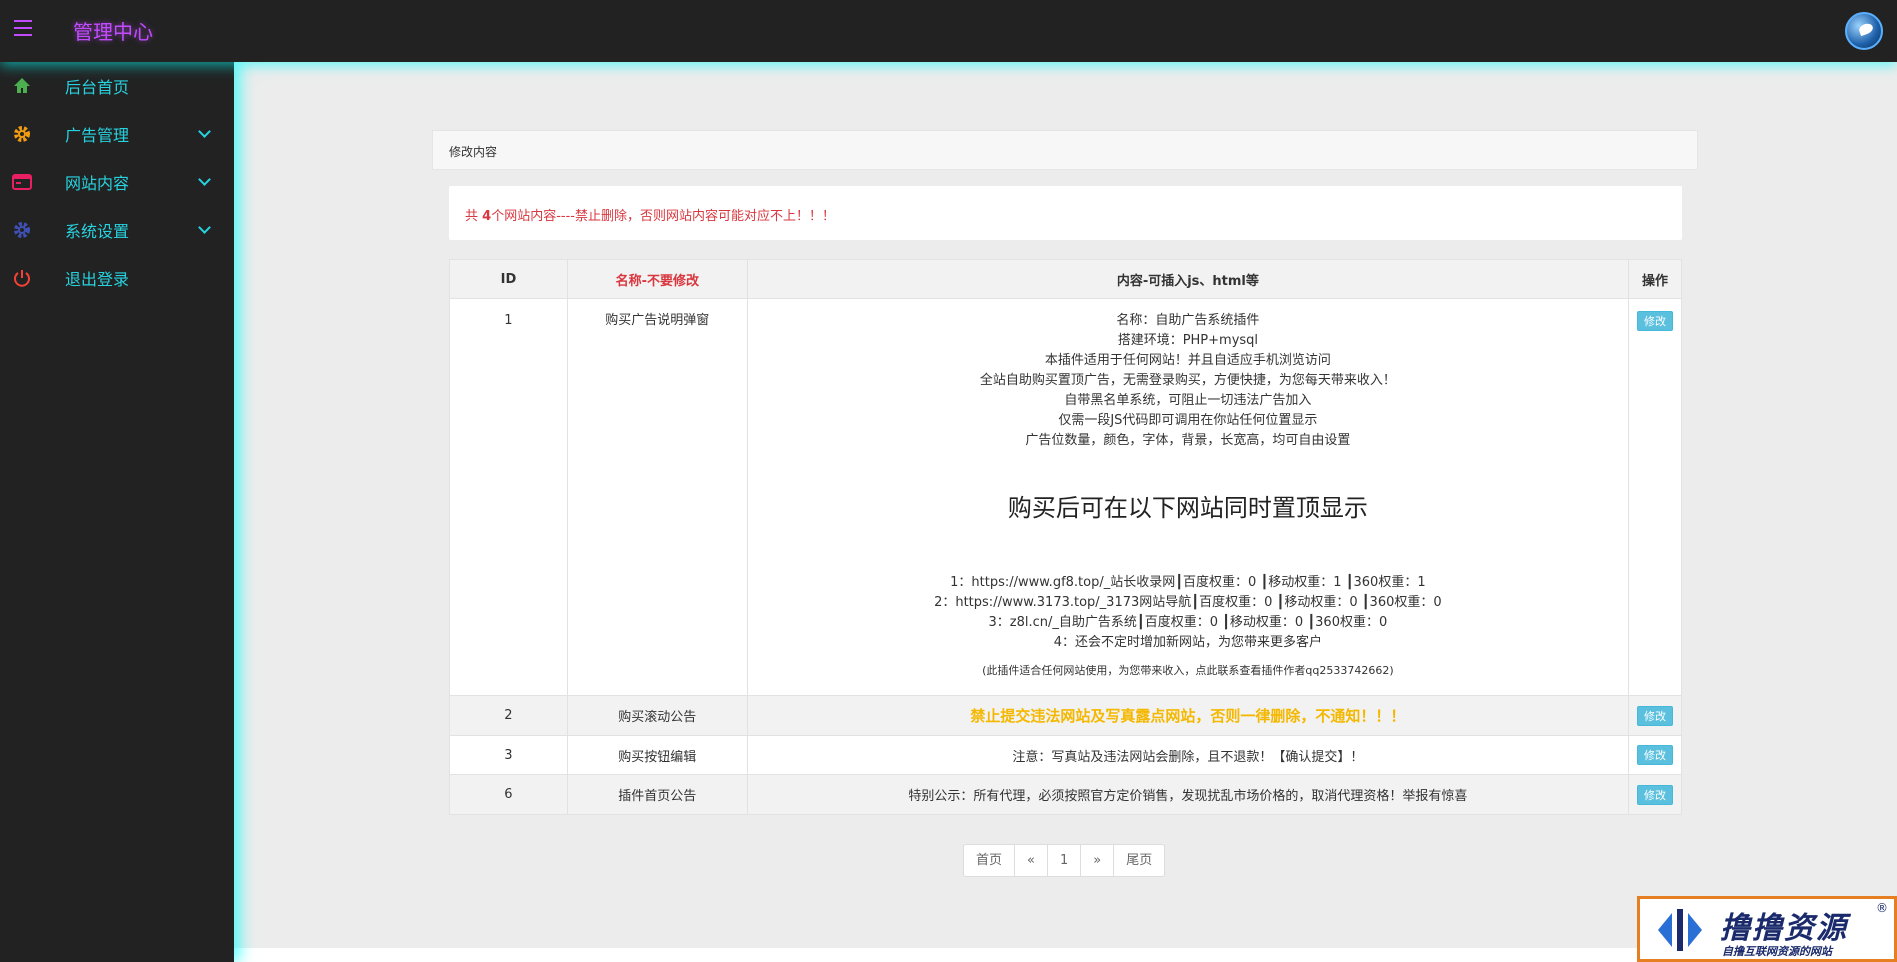 This screenshot has width=1897, height=962. Describe the element at coordinates (97, 87) in the screenshot. I see `sidebar-item-label: 后台首页` at that location.